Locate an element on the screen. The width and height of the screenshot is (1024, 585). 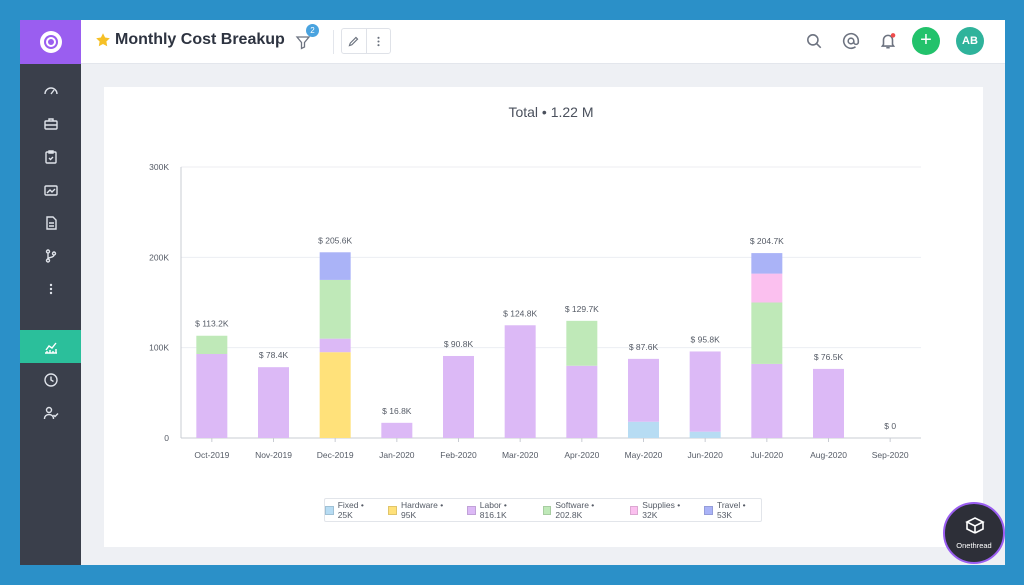
bell-icon is located at coordinates (888, 41).